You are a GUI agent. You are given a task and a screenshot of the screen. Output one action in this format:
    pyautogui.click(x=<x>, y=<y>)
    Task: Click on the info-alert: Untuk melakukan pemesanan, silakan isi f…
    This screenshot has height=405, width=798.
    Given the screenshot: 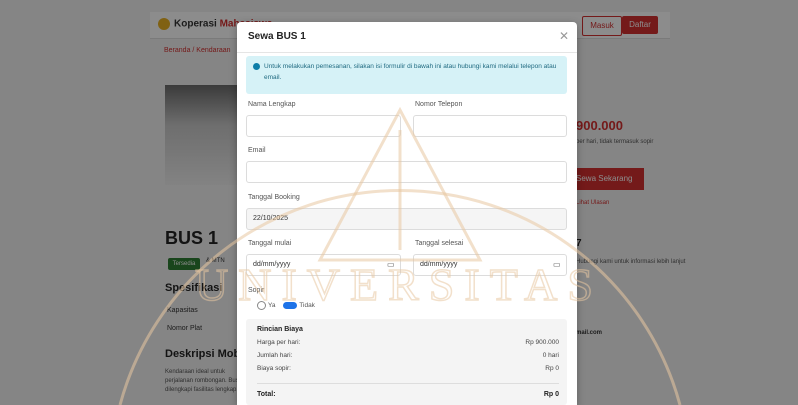 What is the action you would take?
    pyautogui.click(x=406, y=75)
    